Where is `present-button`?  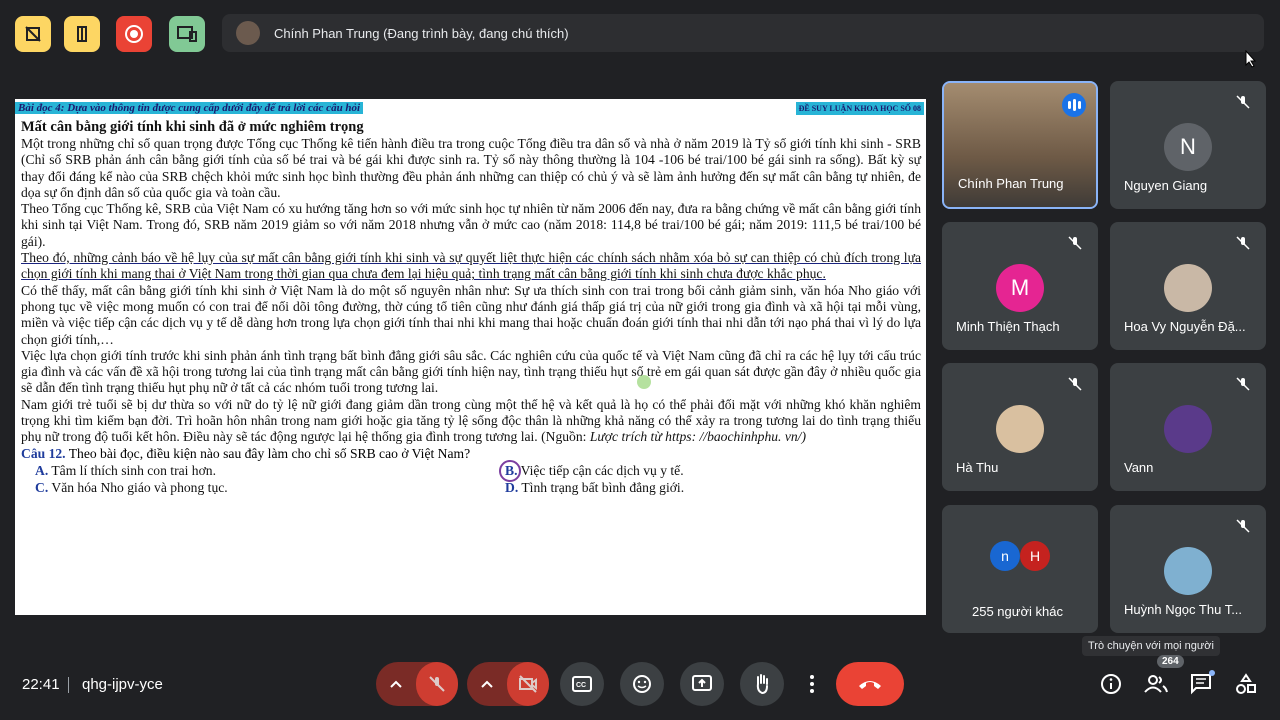
present-button is located at coordinates (702, 684).